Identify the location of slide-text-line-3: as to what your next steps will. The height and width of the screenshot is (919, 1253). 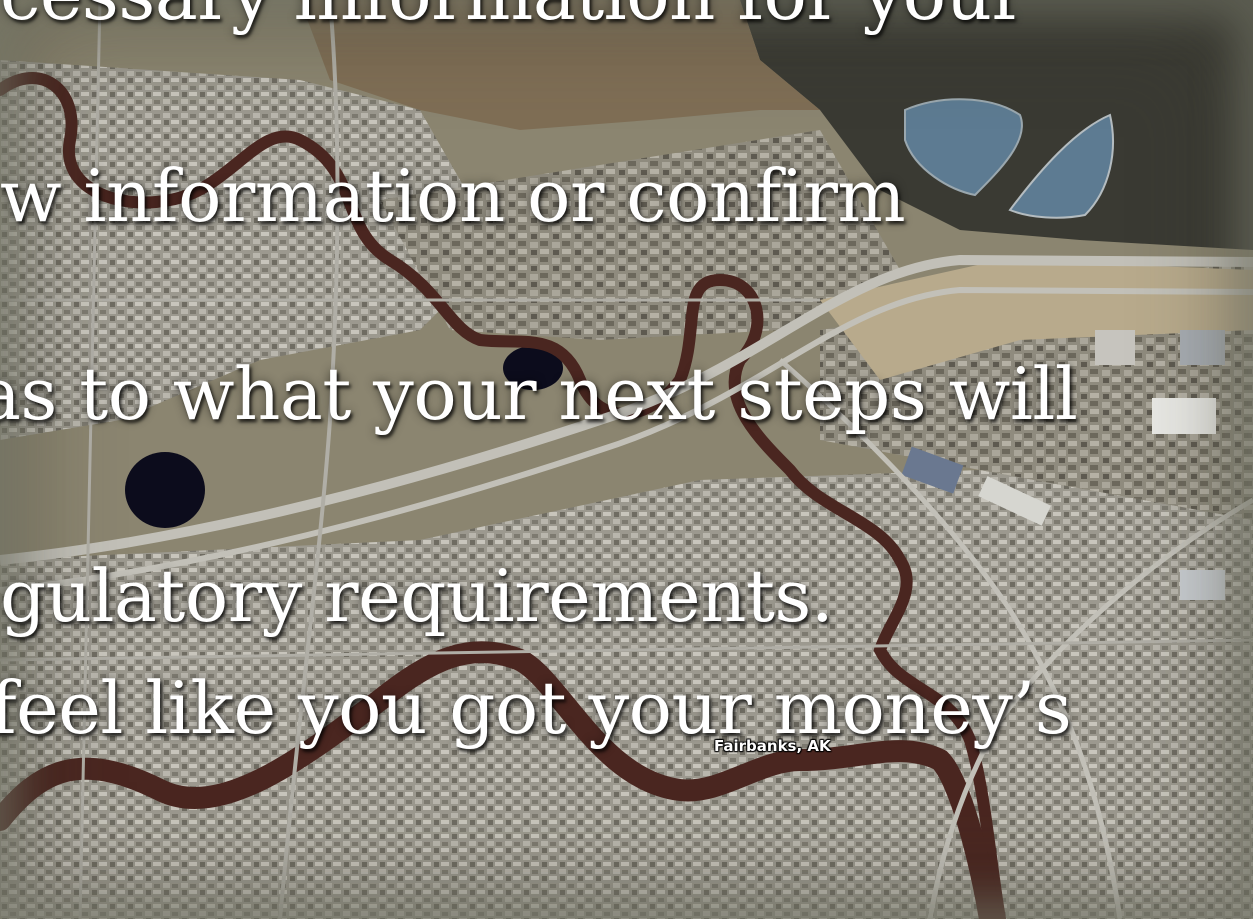
(539, 394).